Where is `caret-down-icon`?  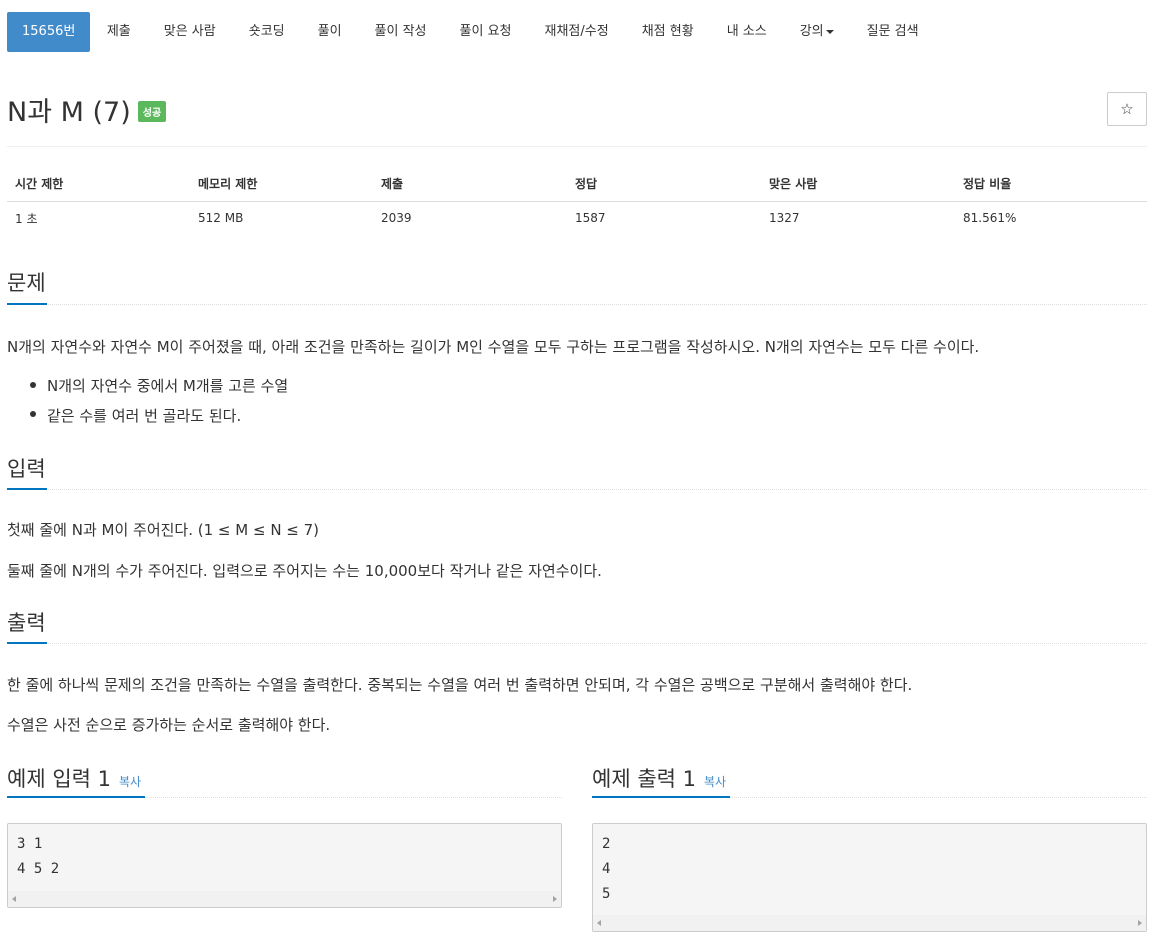 caret-down-icon is located at coordinates (829, 31).